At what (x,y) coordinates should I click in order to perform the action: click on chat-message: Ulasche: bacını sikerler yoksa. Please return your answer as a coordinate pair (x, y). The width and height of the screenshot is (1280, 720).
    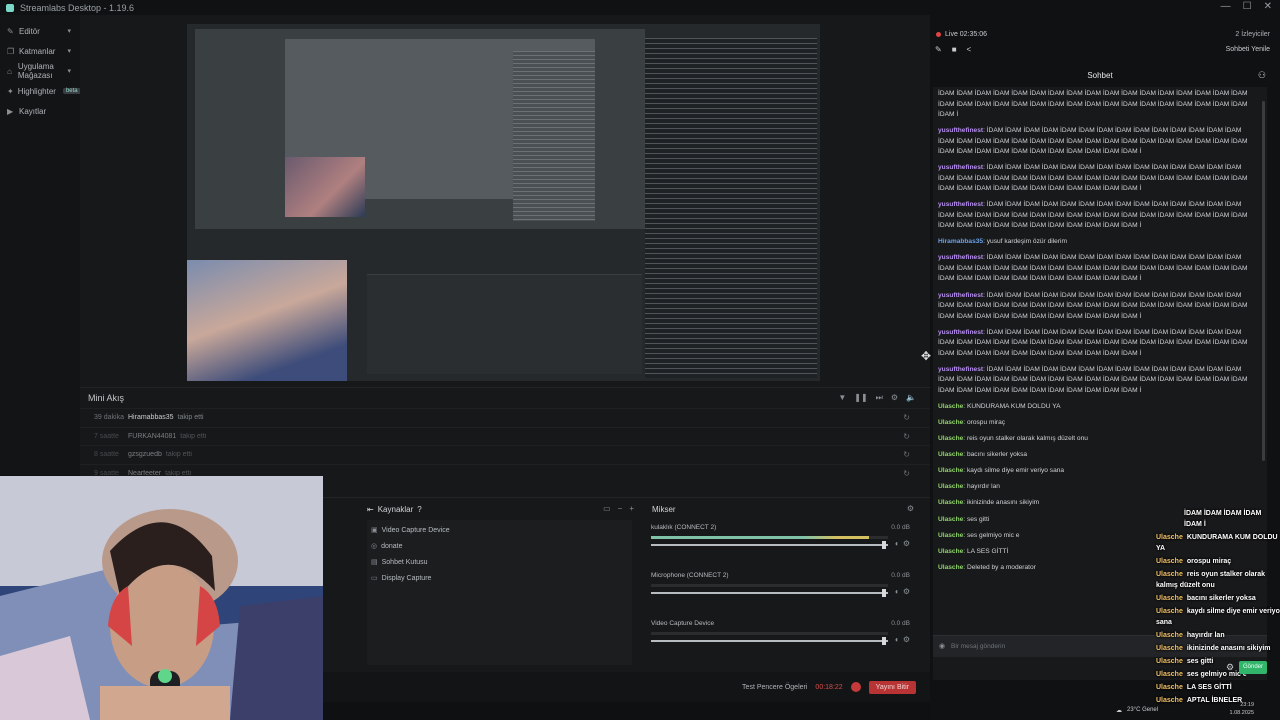
    Looking at the image, I should click on (1093, 455).